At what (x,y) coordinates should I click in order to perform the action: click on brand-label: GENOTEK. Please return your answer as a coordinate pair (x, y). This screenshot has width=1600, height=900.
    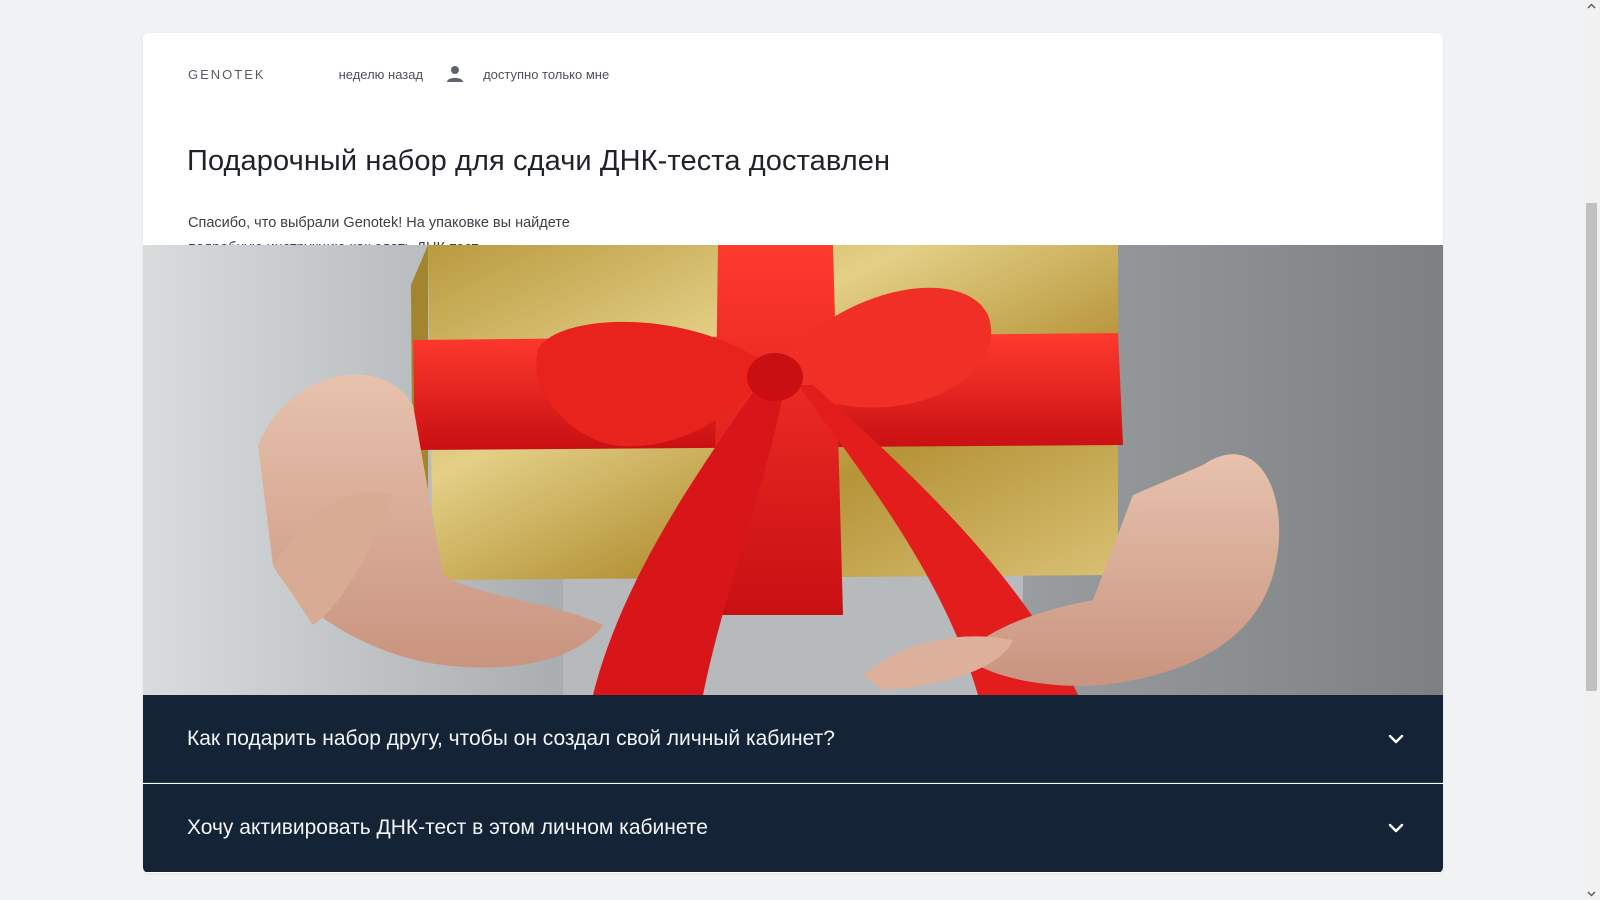
    Looking at the image, I should click on (227, 74).